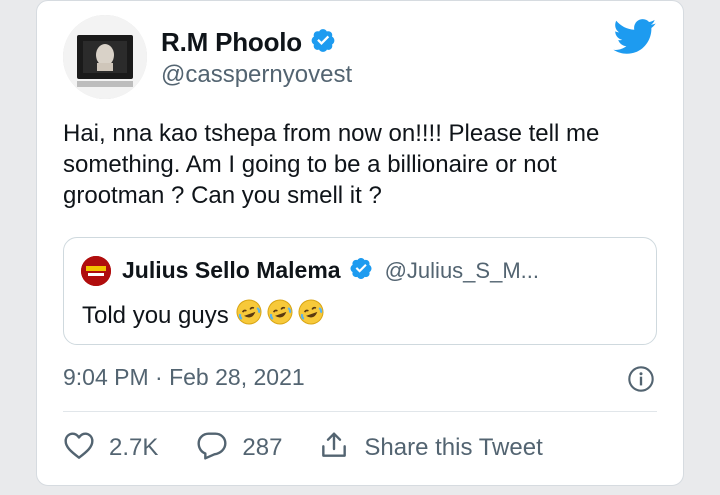 The height and width of the screenshot is (495, 720). What do you see at coordinates (303, 448) in the screenshot?
I see `action-bar: 2.7K 287 Share this Tweet` at bounding box center [303, 448].